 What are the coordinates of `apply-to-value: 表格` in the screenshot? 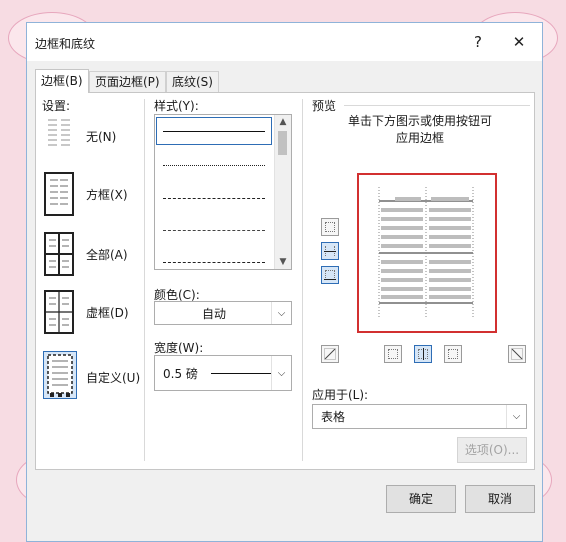 It's located at (333, 417).